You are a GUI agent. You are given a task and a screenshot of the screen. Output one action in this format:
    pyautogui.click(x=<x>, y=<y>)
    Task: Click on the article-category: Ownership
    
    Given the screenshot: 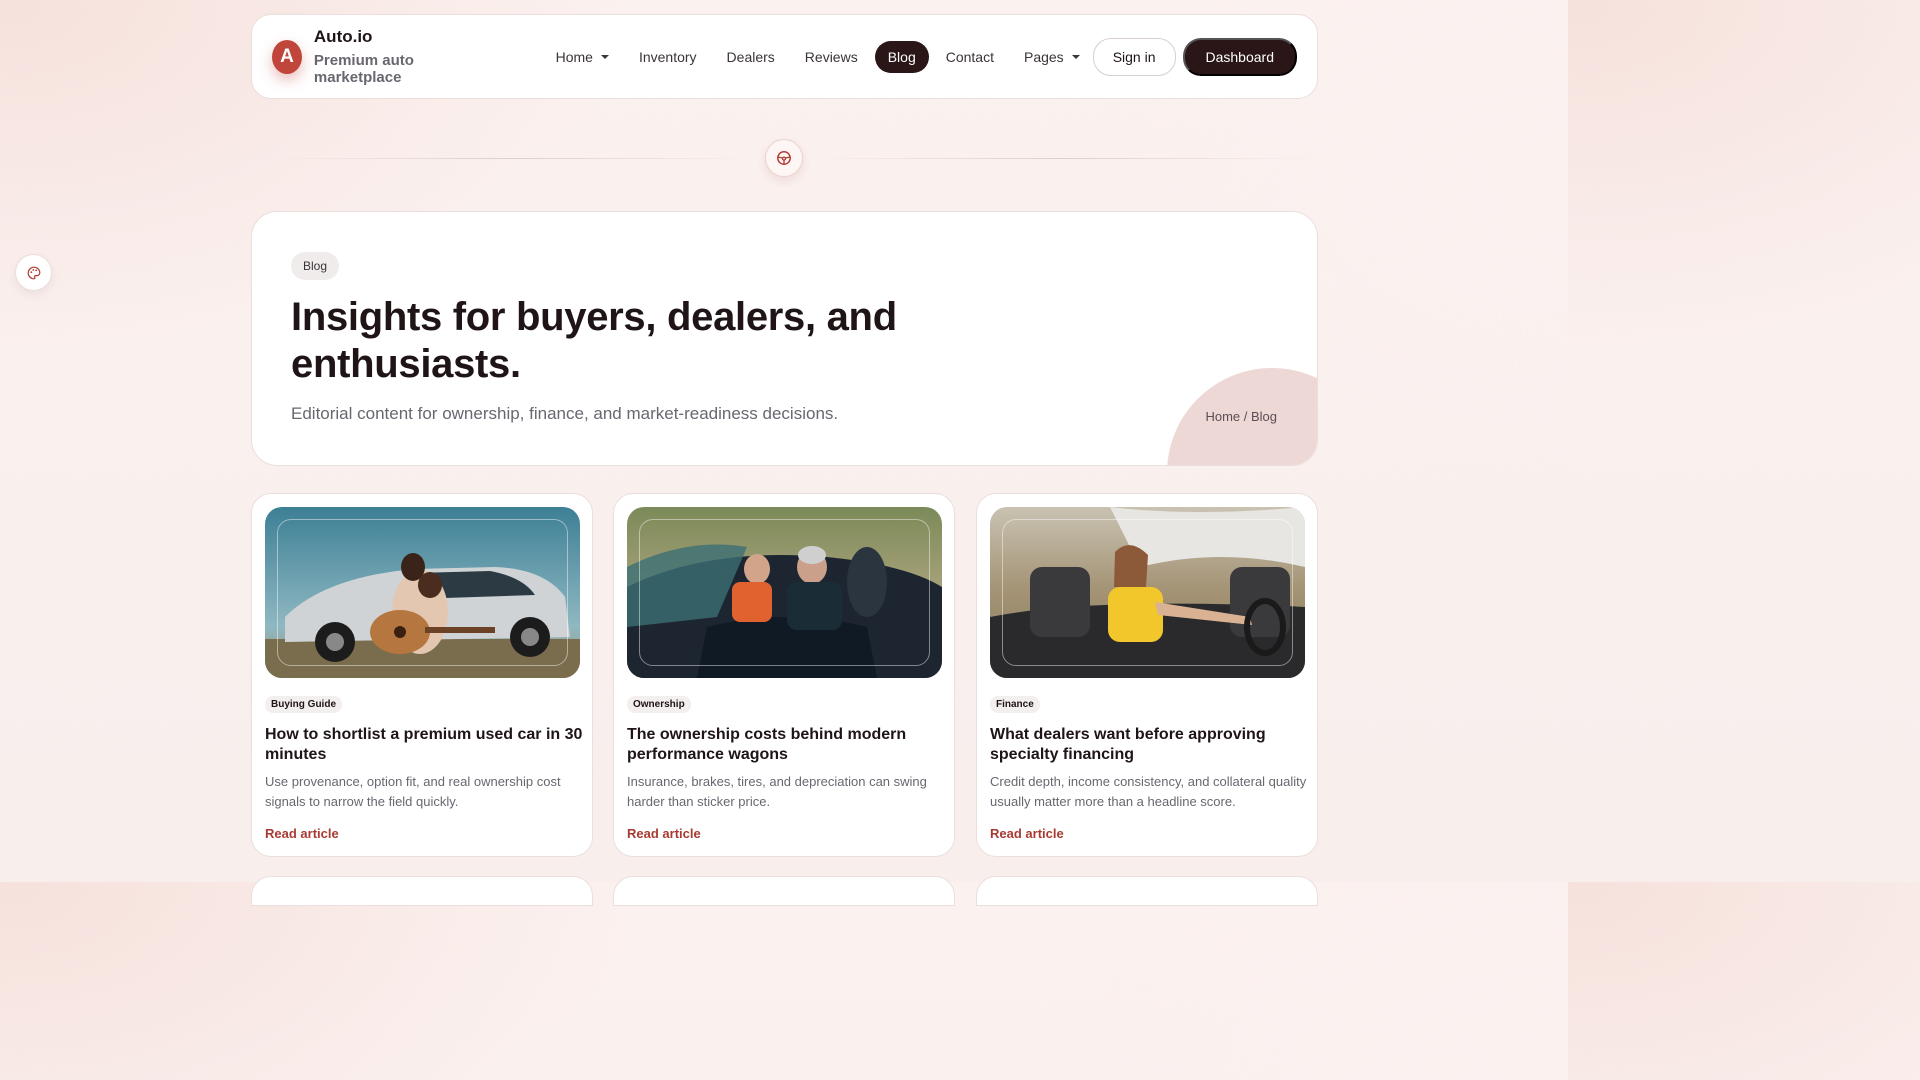 What is the action you would take?
    pyautogui.click(x=659, y=704)
    